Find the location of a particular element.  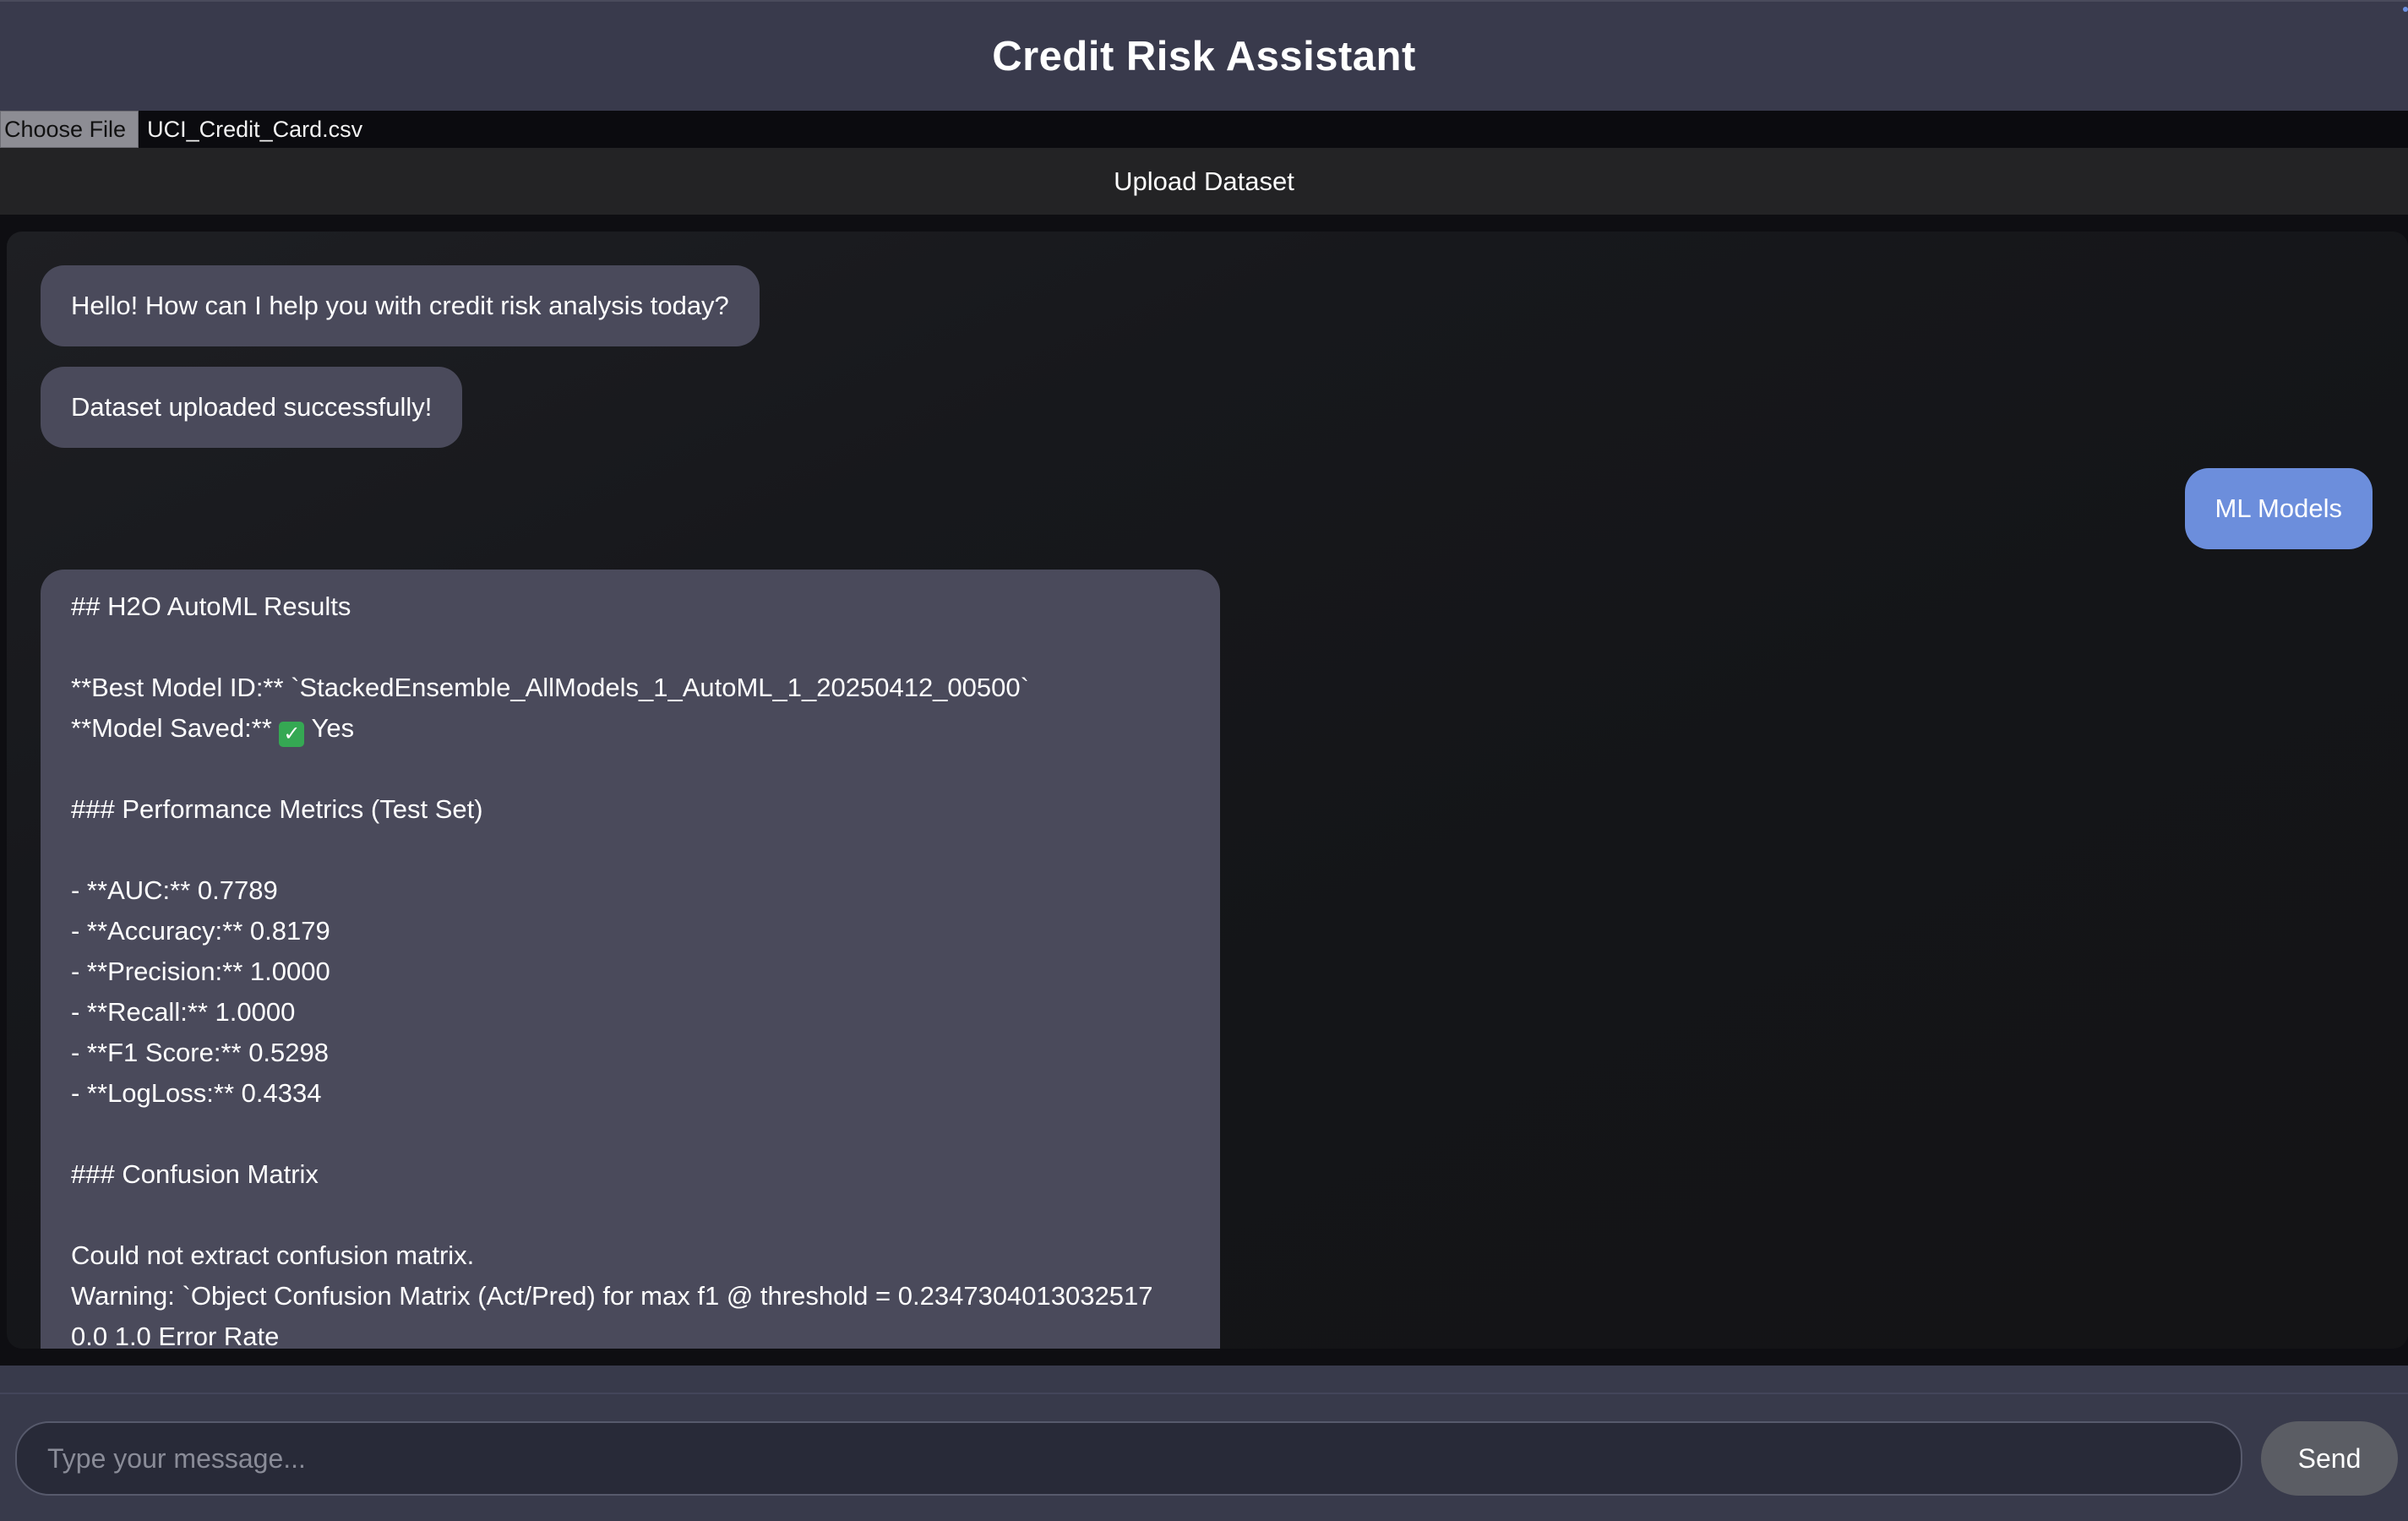

file-picker-row: Choose File UCI_Credit_Card.csv is located at coordinates (1204, 129).